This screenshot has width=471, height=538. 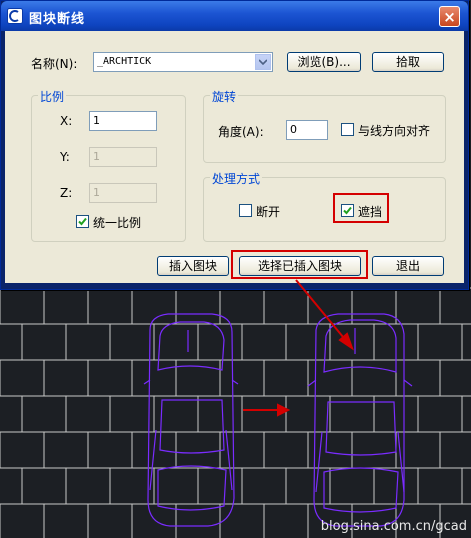 I want to click on scale-z-input: 1, so click(x=123, y=193).